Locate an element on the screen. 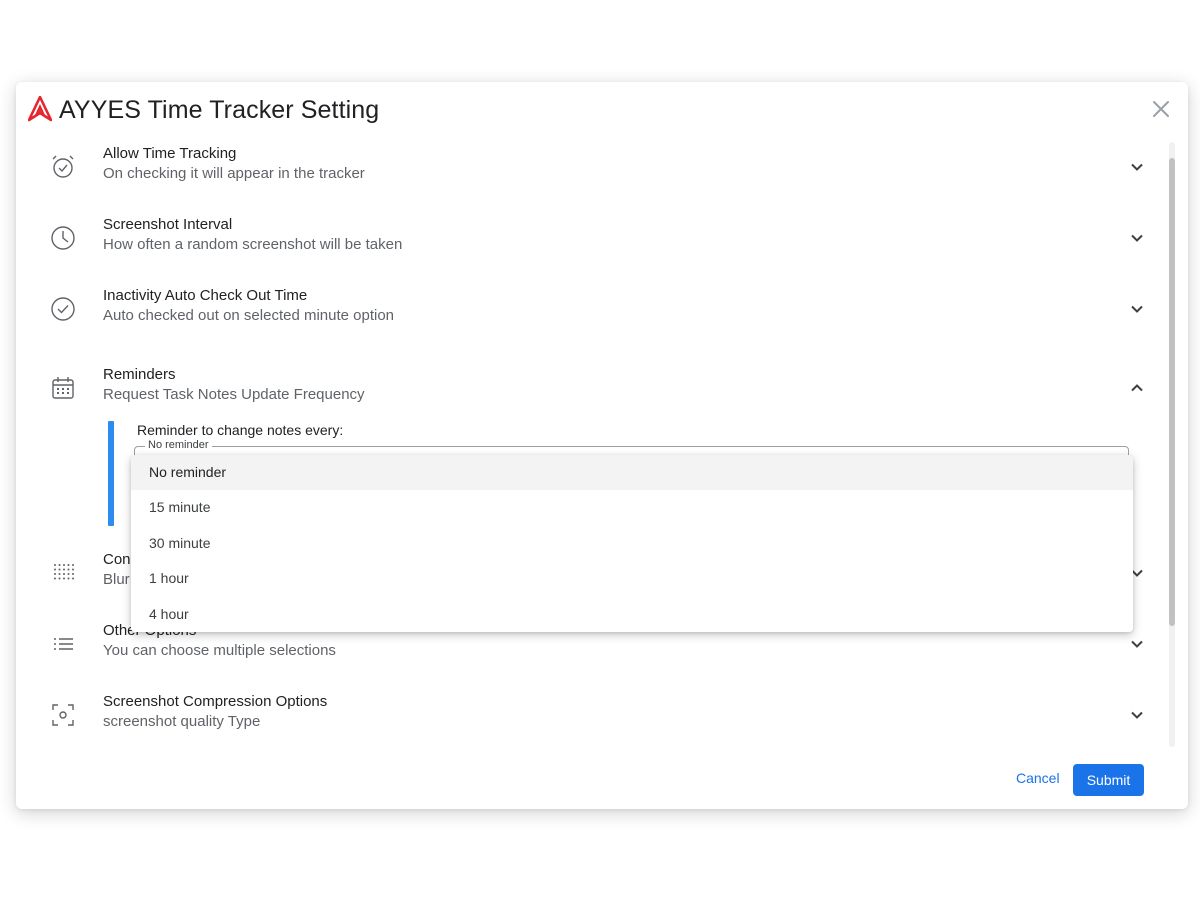  setting-title: Inactivity Auto Check Out Time is located at coordinates (205, 295).